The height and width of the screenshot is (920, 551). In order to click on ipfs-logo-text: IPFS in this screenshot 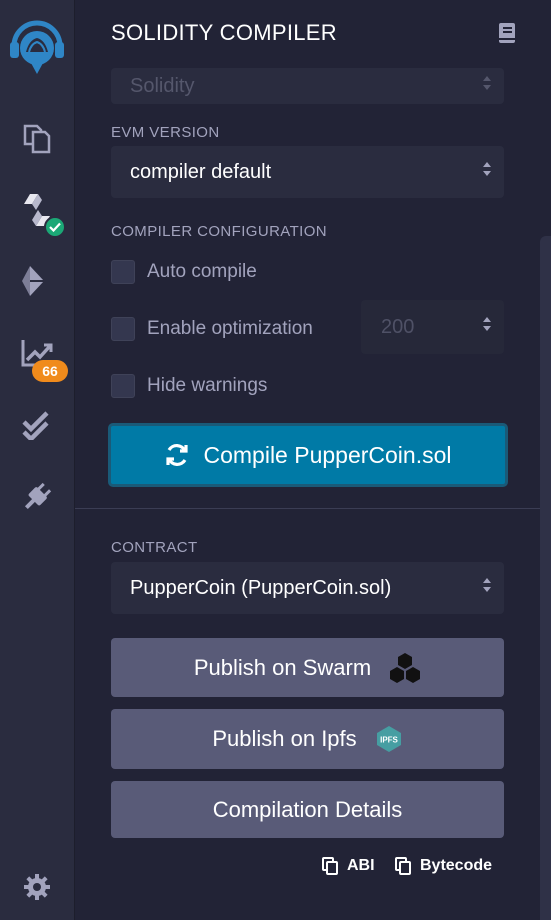, I will do `click(389, 740)`.